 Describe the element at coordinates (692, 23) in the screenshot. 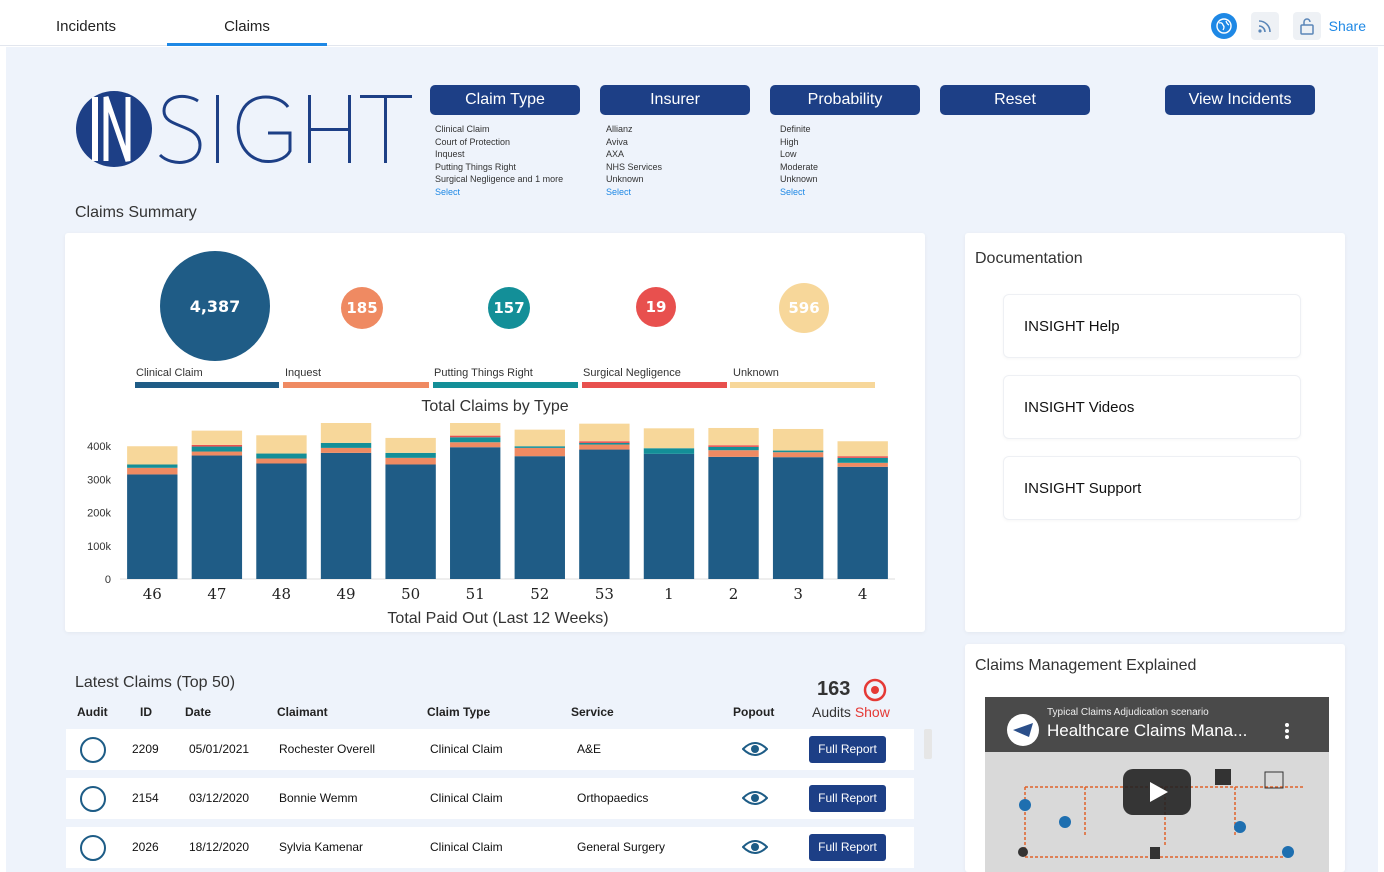

I see `top-nav: Incidents Claims Share` at that location.